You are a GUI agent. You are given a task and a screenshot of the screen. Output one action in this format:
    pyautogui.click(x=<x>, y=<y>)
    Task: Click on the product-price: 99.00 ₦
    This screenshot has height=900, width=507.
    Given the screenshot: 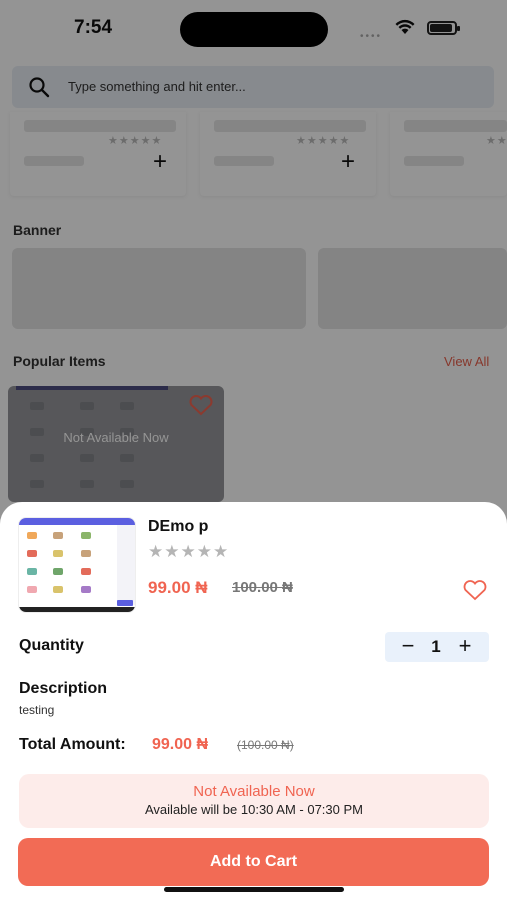 What is the action you would take?
    pyautogui.click(x=178, y=587)
    